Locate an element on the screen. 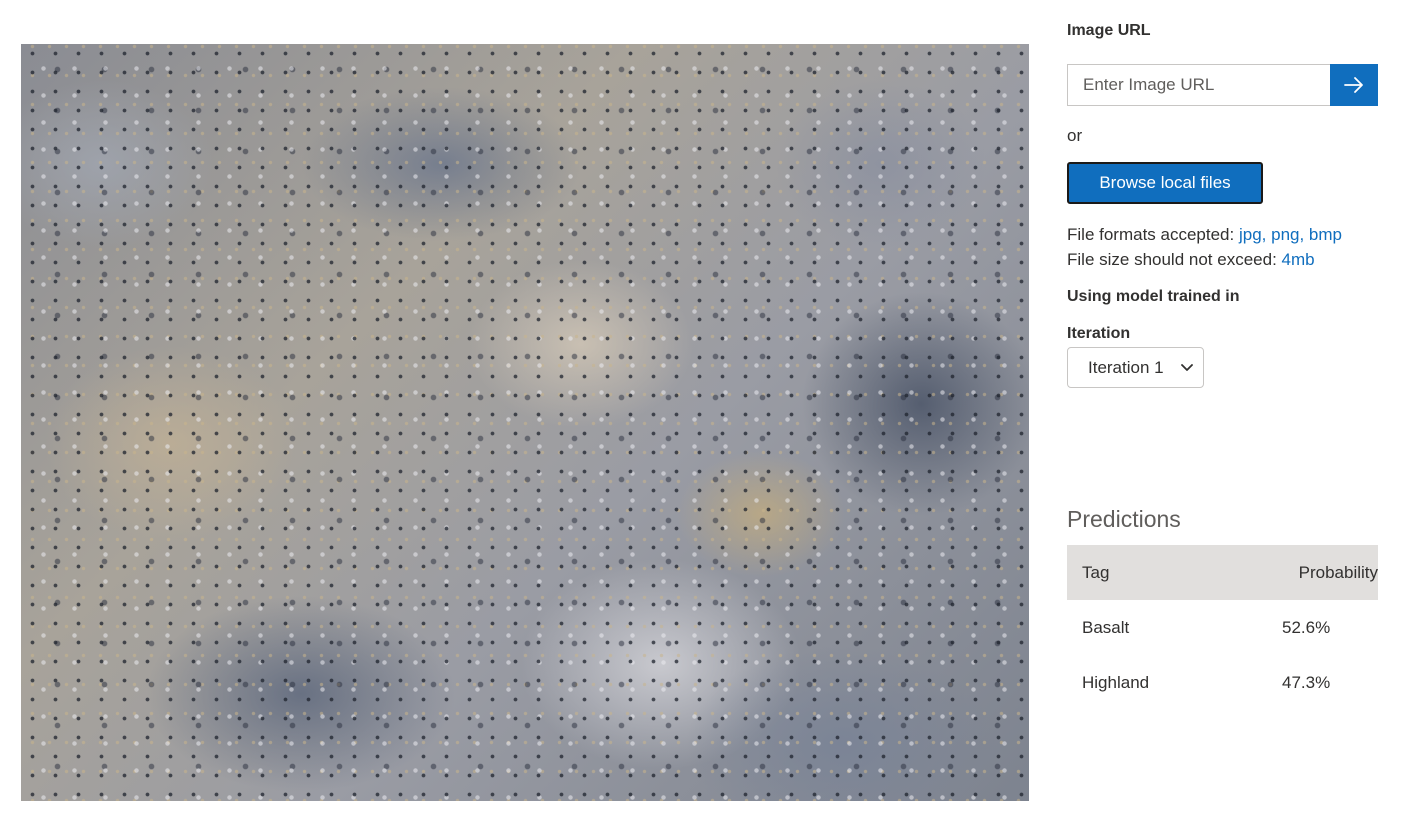 Image resolution: width=1412 pixels, height=820 pixels. size-label: File size should not exceed: is located at coordinates (1172, 259).